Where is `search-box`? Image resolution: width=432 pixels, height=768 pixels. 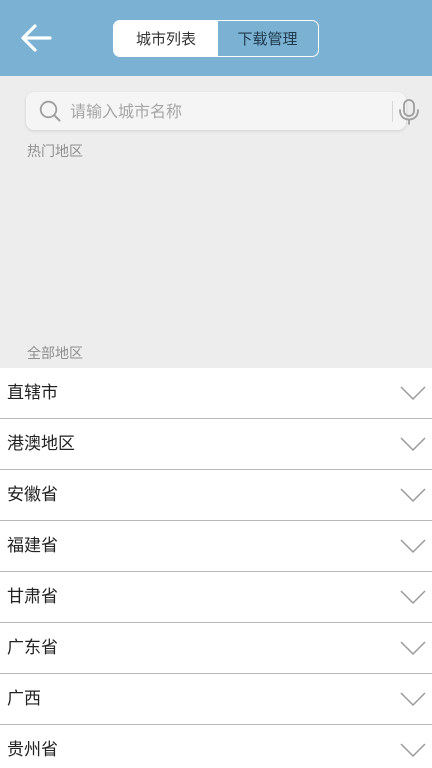 search-box is located at coordinates (222, 111).